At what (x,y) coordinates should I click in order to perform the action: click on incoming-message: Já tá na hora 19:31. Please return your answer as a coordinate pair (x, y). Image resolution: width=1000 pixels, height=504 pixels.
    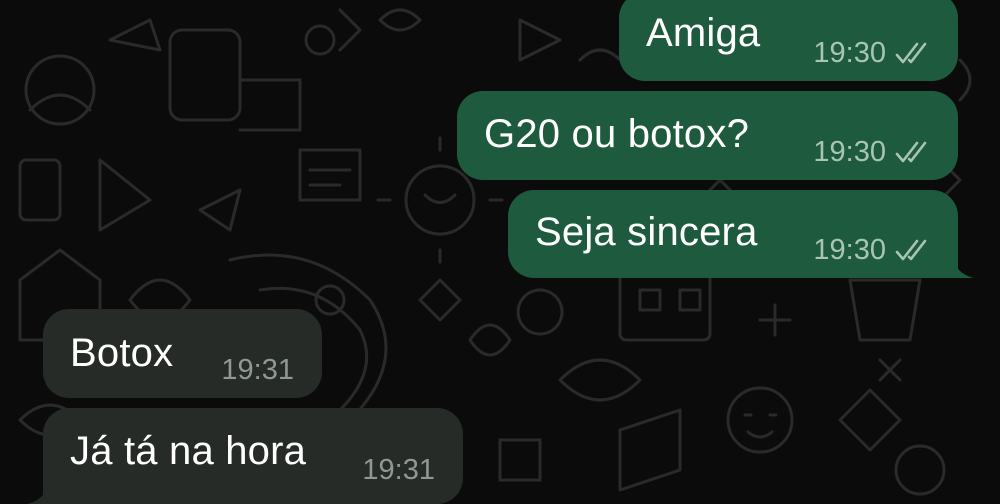
    Looking at the image, I should click on (253, 456).